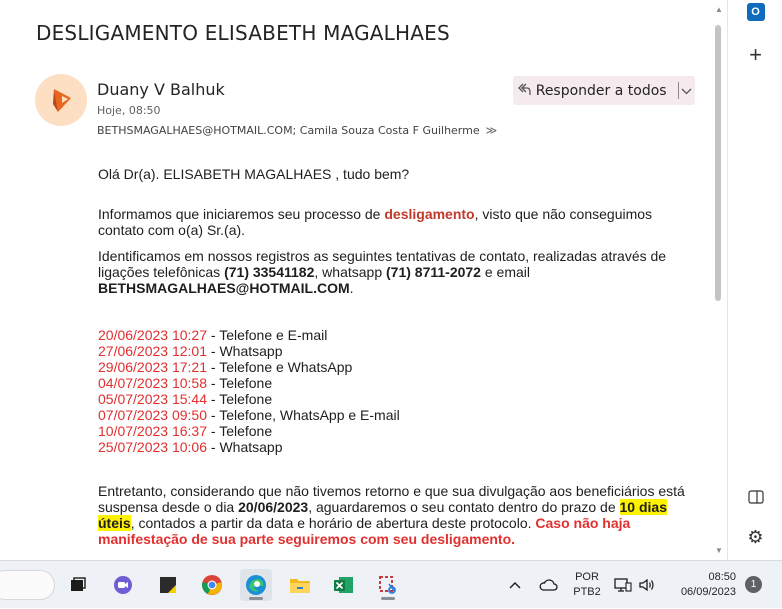  I want to click on show-hidden-icons, so click(515, 585).